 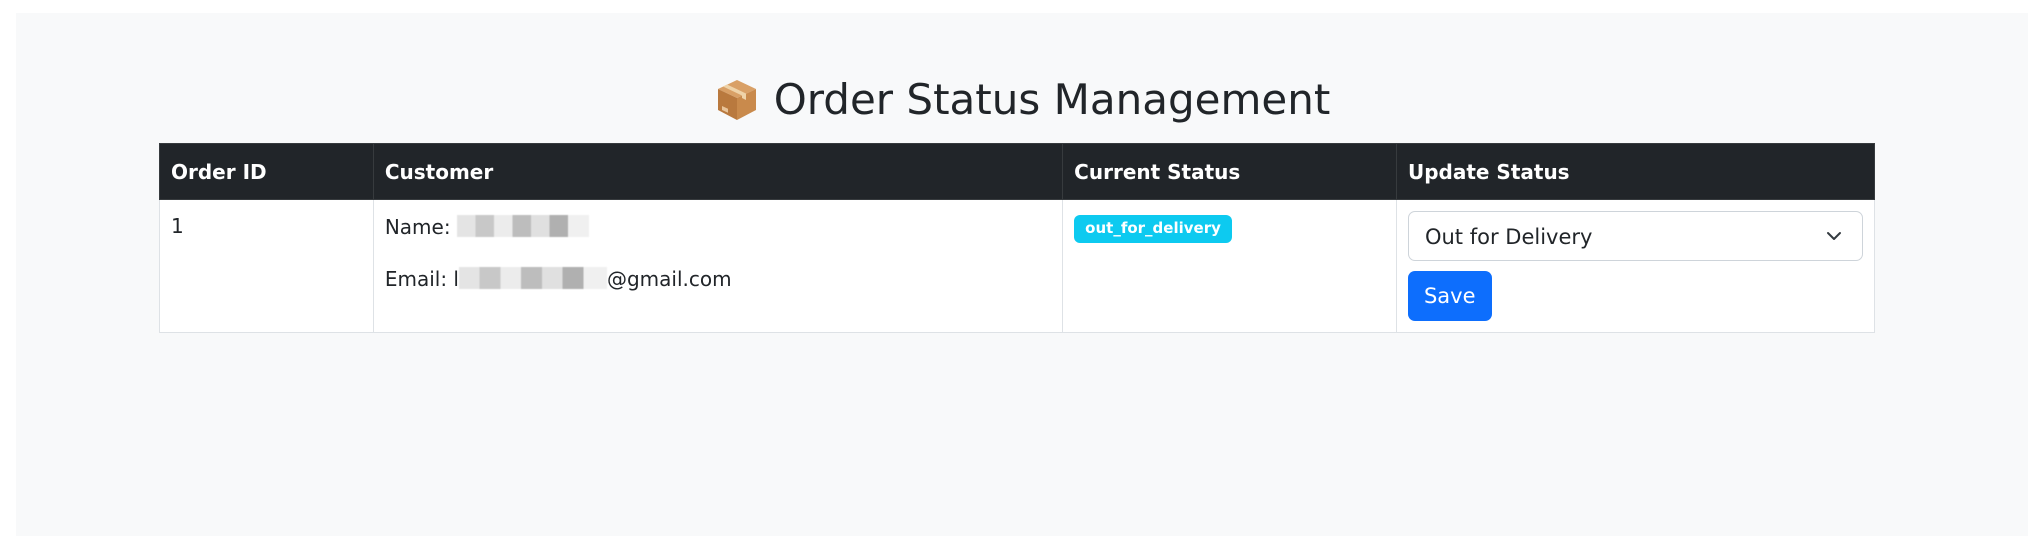 What do you see at coordinates (416, 279) in the screenshot?
I see `customer-email-label: Email:` at bounding box center [416, 279].